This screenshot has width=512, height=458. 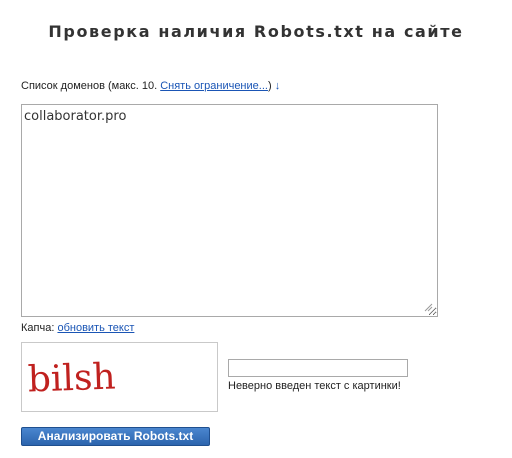 I want to click on arrow-down-icon: ↓, so click(x=278, y=86).